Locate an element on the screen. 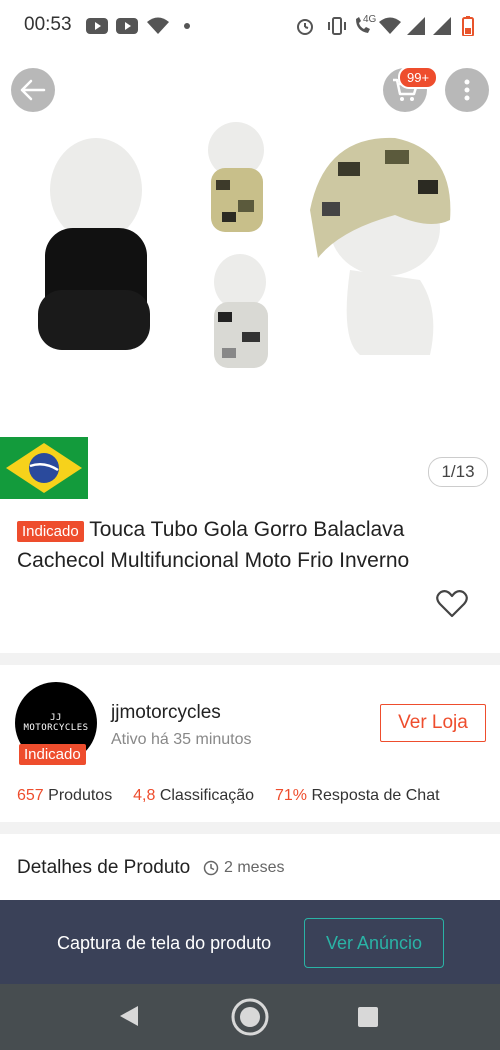 Image resolution: width=500 pixels, height=1050 pixels. rating-value: 4,8 is located at coordinates (144, 795).